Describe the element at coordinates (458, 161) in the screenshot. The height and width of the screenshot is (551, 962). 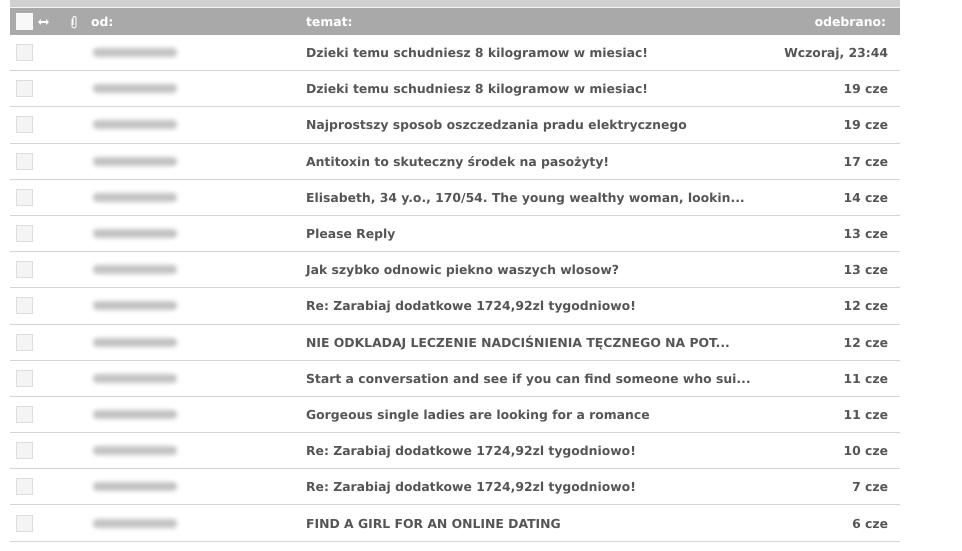
I see `message-subject: Antitoxin to skuteczny środek na pasożyty!` at that location.